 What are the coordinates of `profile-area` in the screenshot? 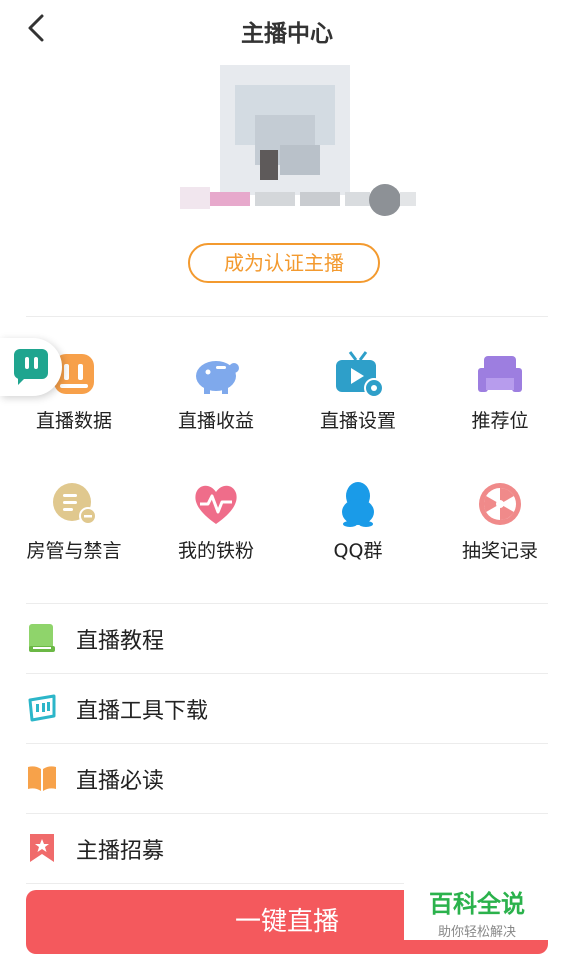 It's located at (295, 145).